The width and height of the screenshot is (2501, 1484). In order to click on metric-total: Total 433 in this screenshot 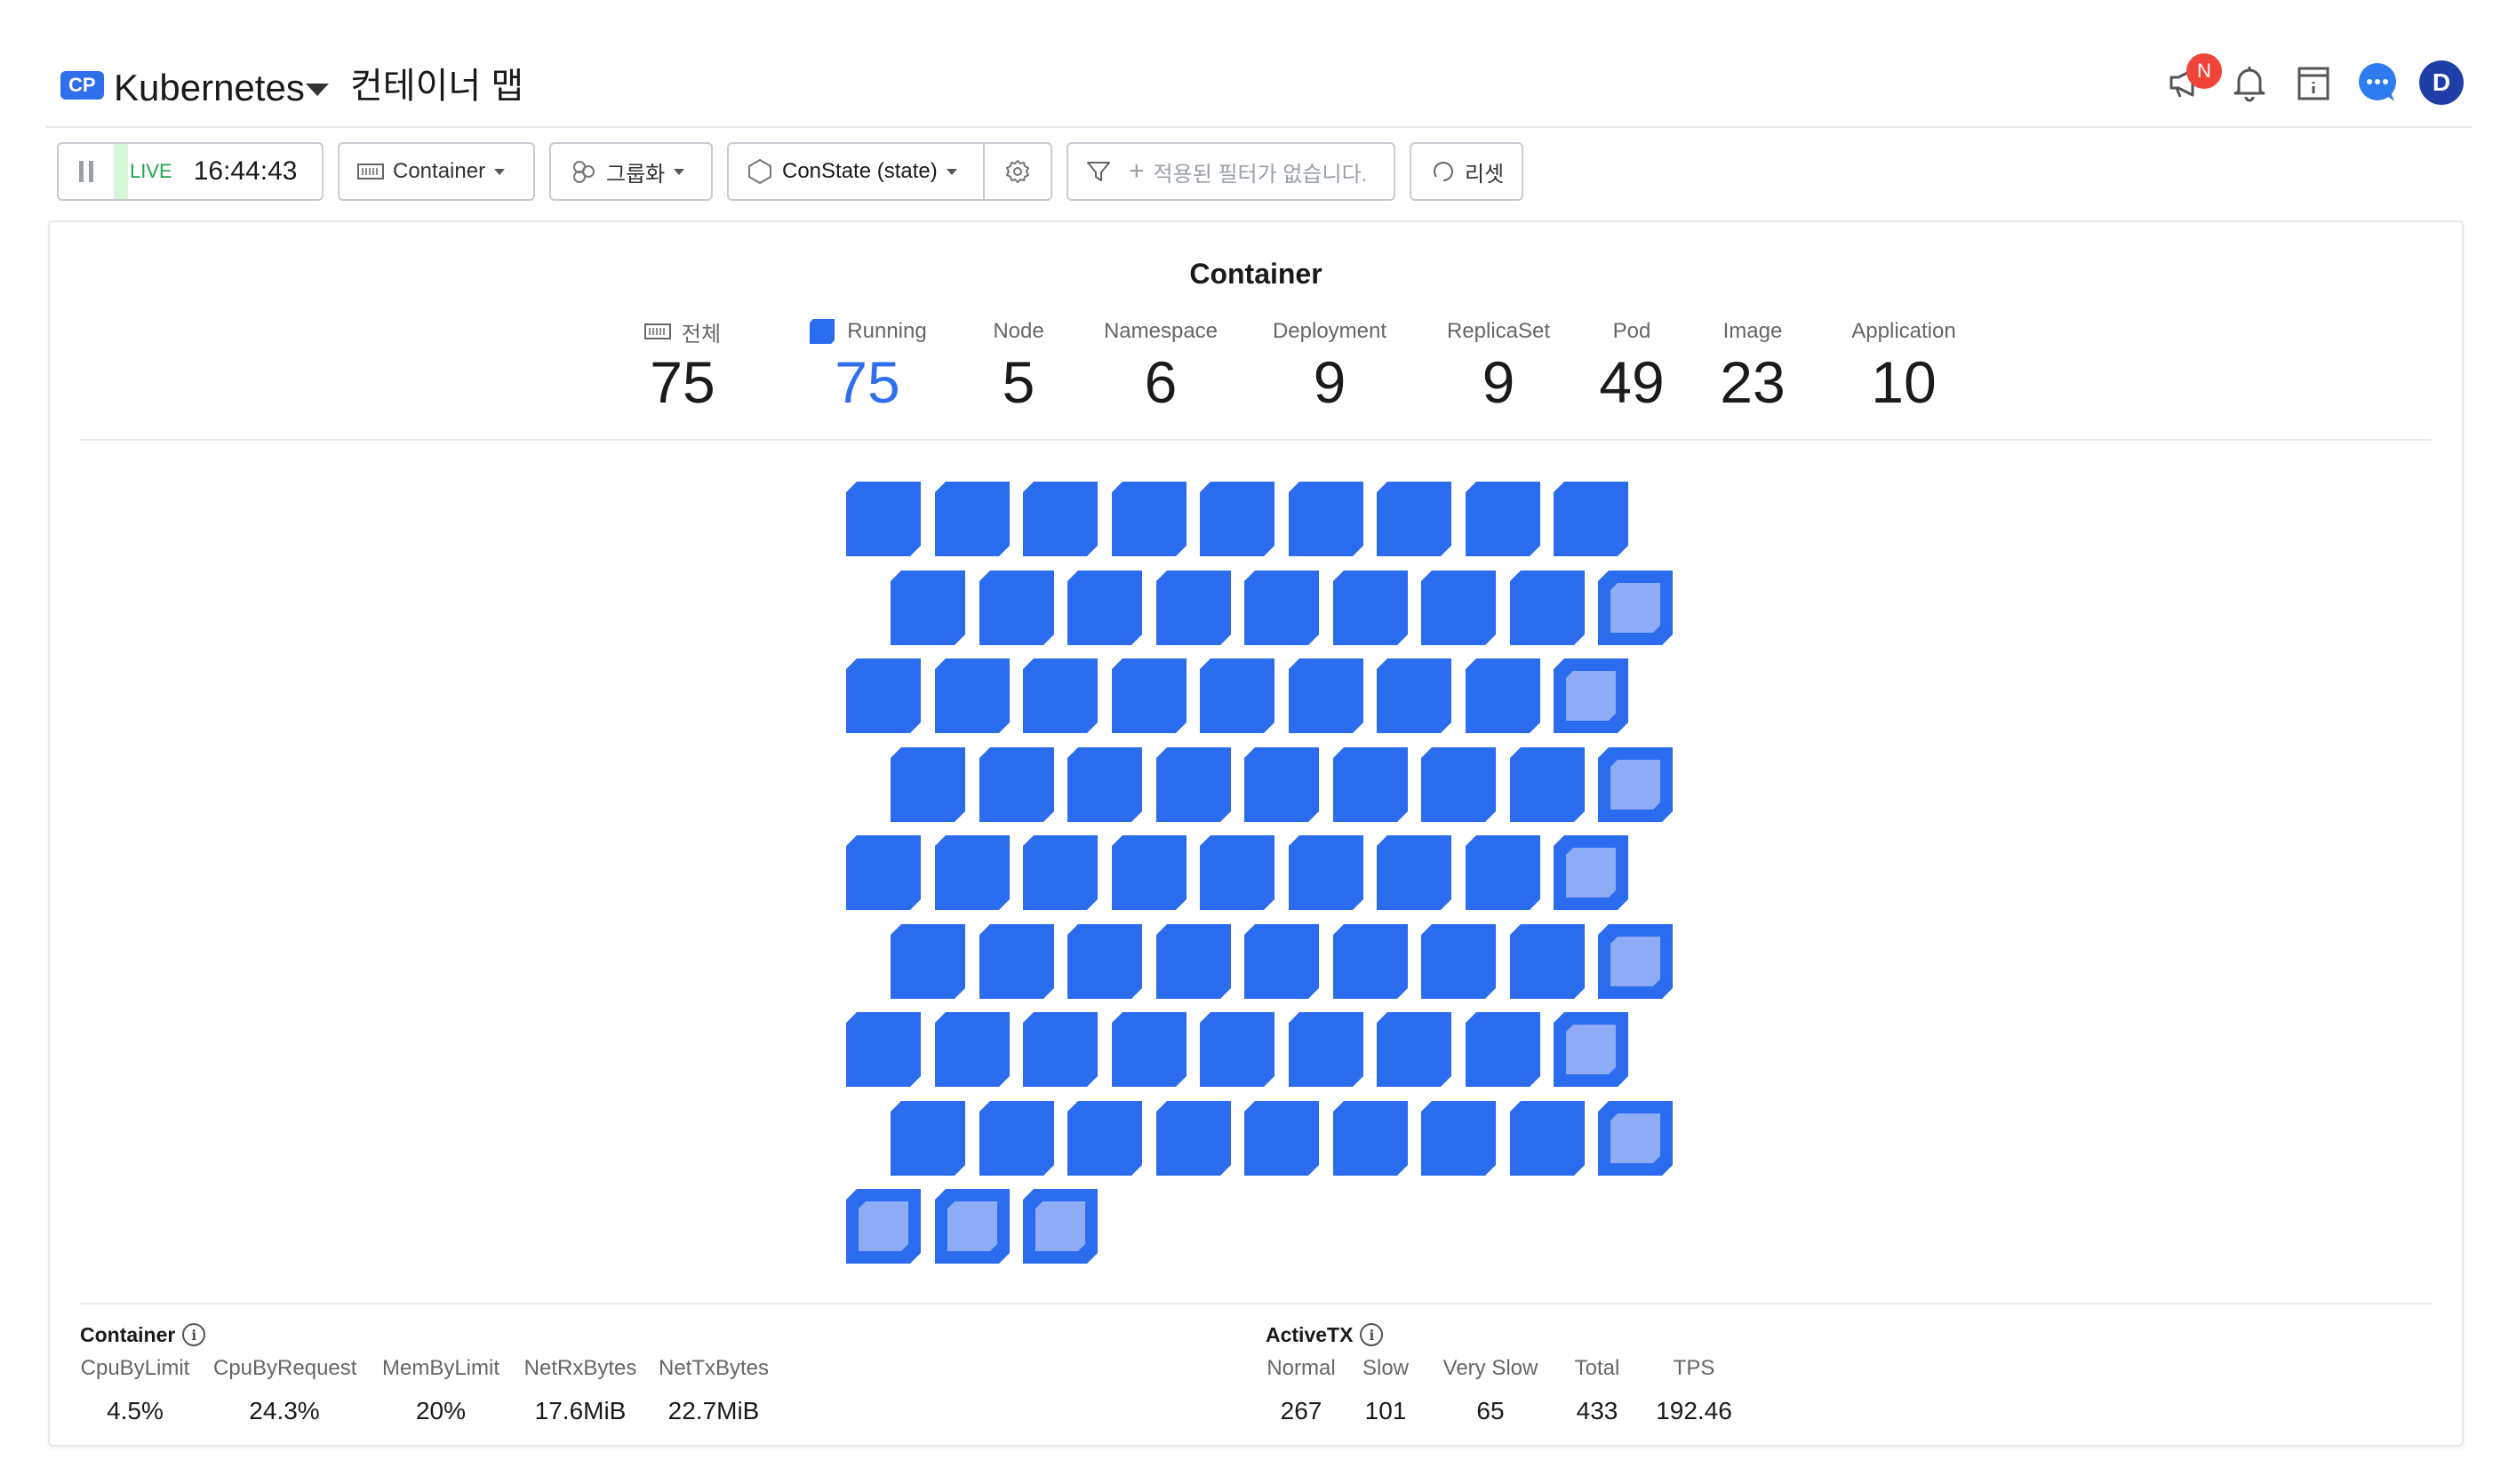, I will do `click(1597, 1391)`.